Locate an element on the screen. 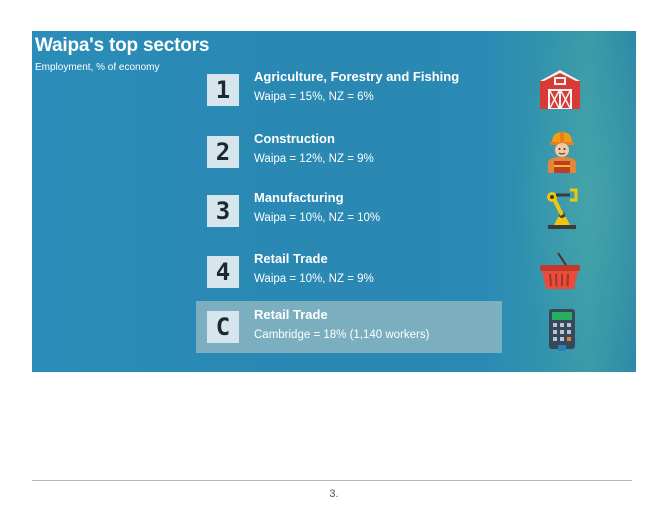 This screenshot has height=516, width=668. slide-title: Waipa's top sectors is located at coordinates (122, 45).